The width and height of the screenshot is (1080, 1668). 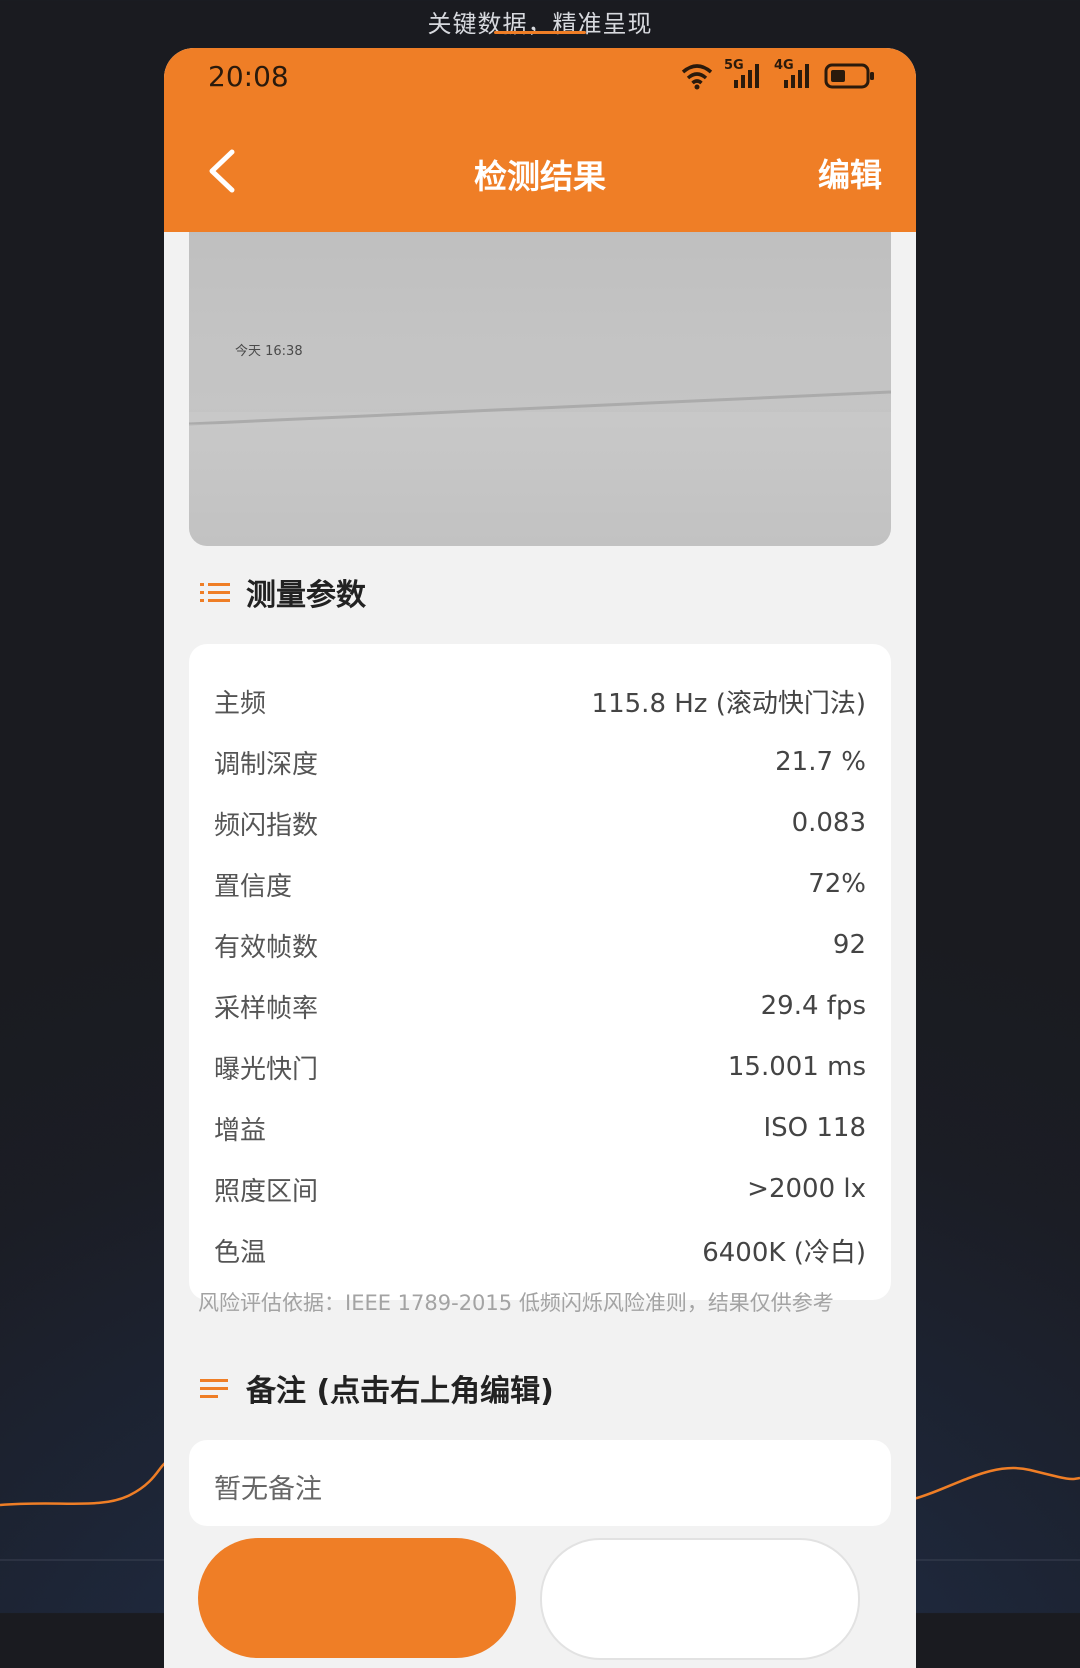 What do you see at coordinates (540, 32) in the screenshot?
I see `promo-underline` at bounding box center [540, 32].